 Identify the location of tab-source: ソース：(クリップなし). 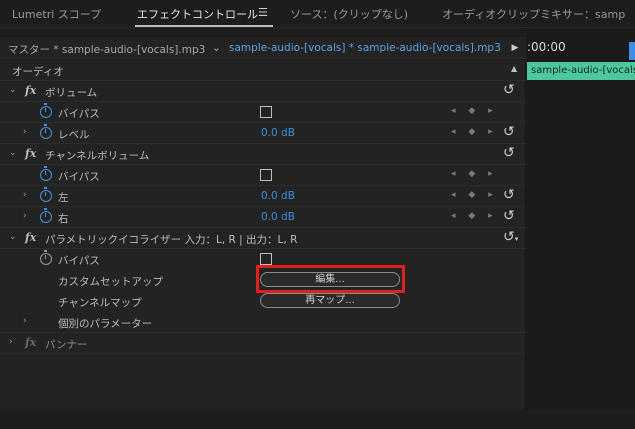
(349, 14).